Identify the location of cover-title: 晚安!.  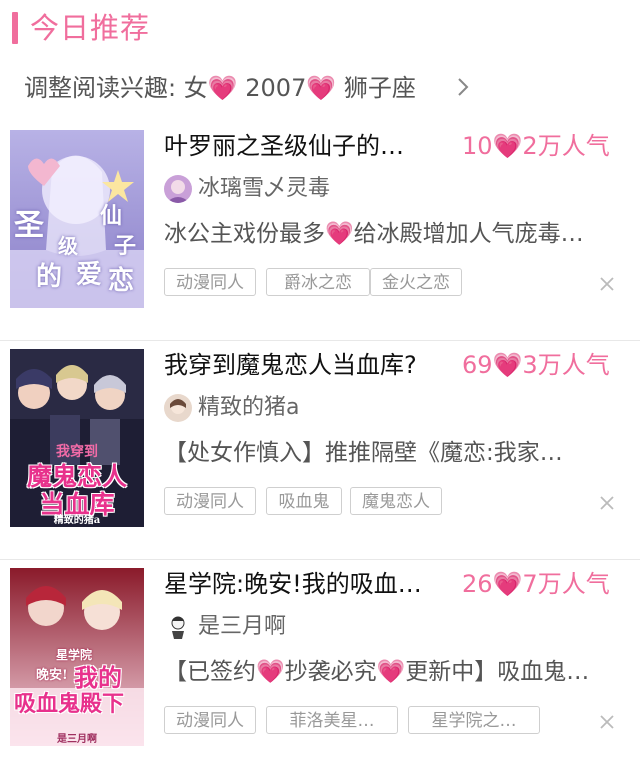
(52, 675).